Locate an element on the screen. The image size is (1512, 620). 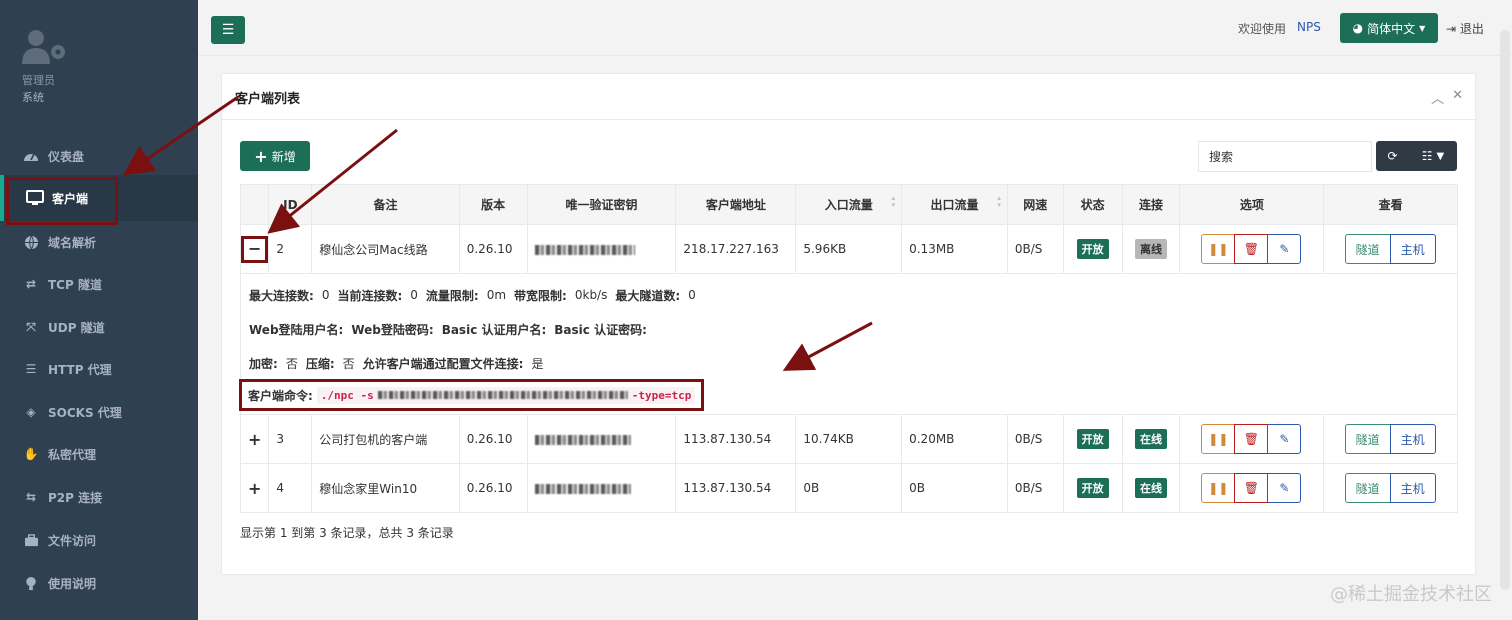
row-toggle: − is located at coordinates (254, 249).